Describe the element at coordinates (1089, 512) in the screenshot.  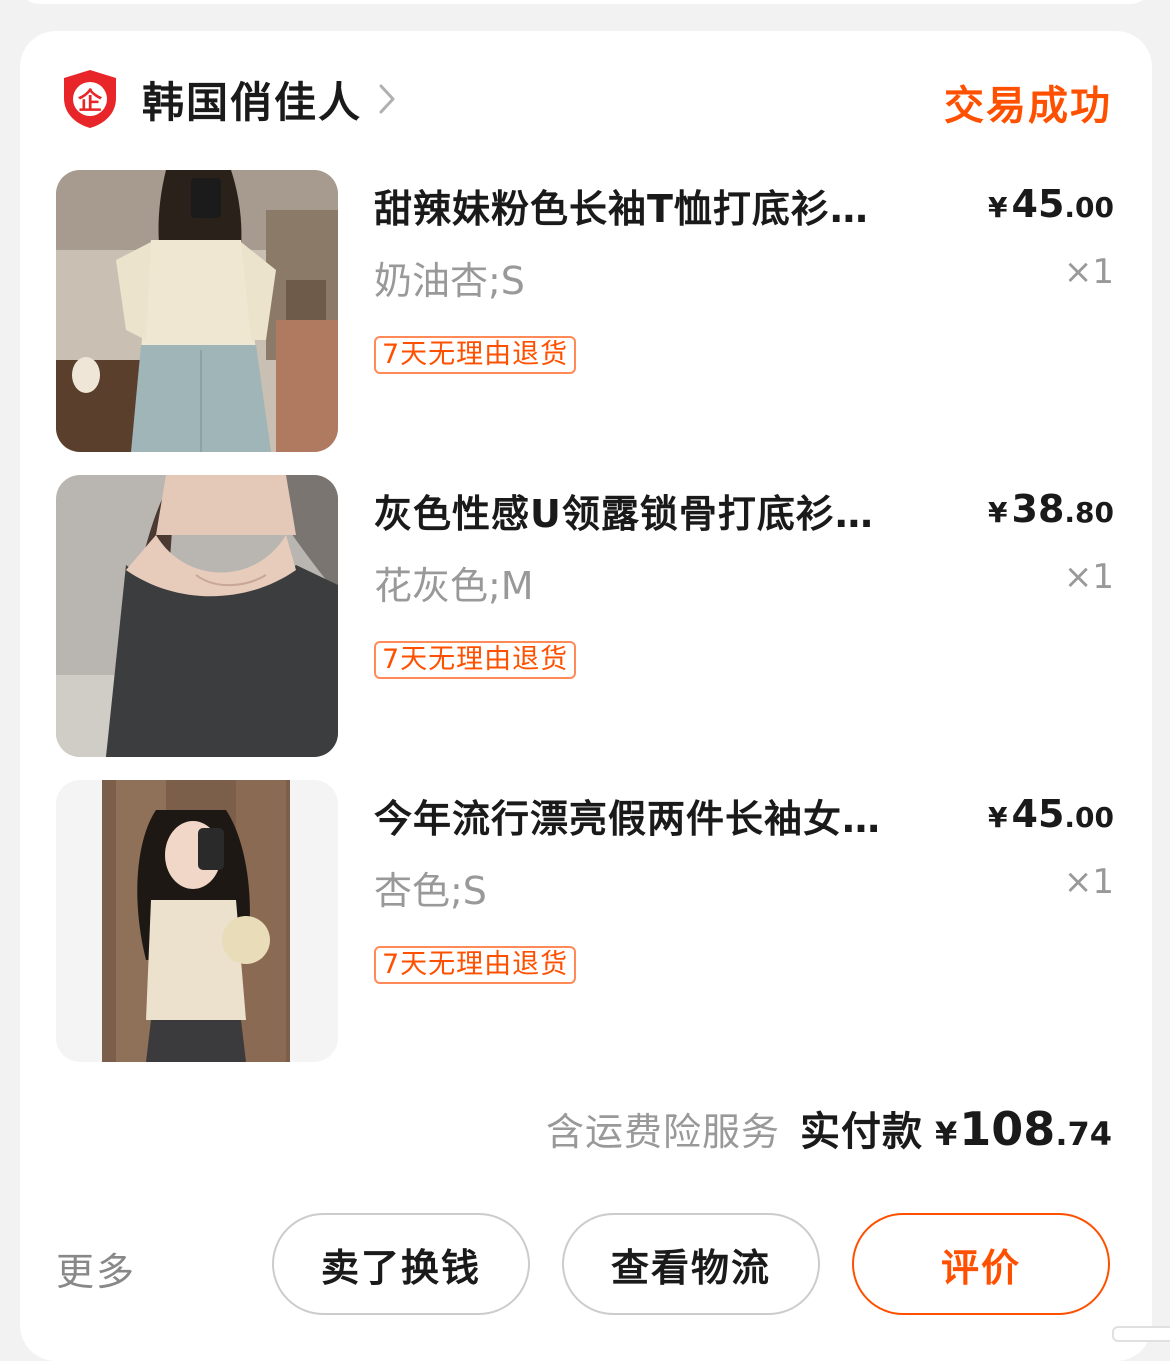
I see `price-decimal: .80` at that location.